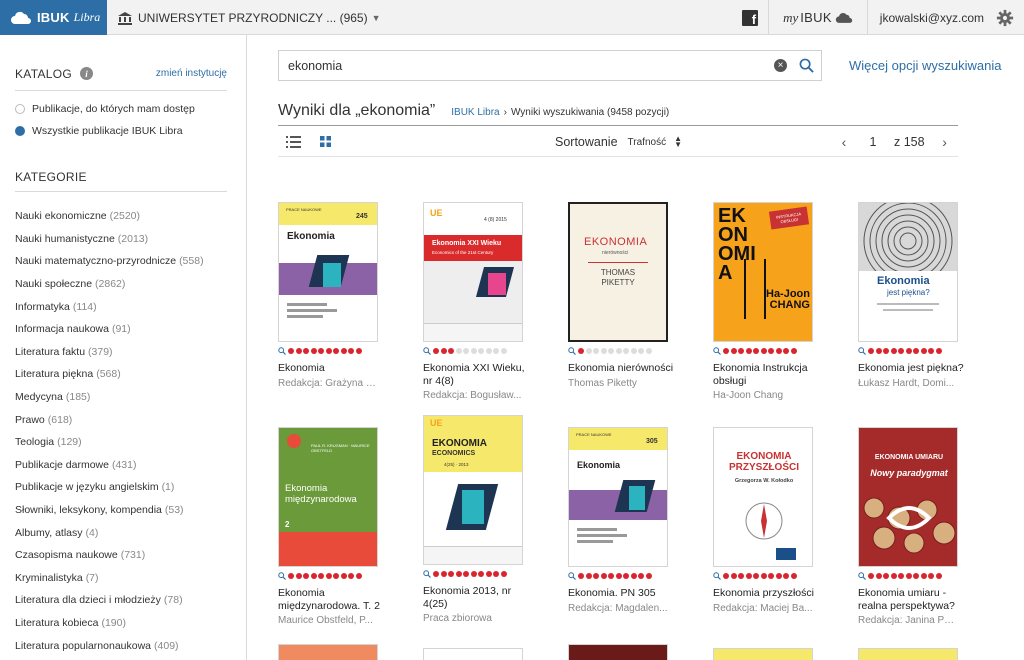 The height and width of the screenshot is (660, 1024). I want to click on category-item: Informatyka (114), so click(121, 306).